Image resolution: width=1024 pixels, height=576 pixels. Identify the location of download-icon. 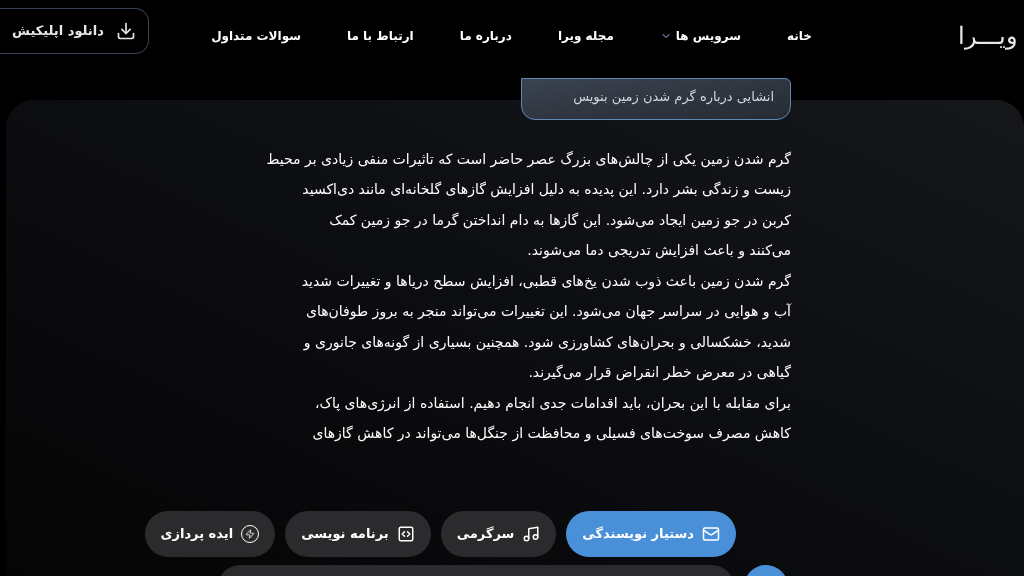
(125, 31).